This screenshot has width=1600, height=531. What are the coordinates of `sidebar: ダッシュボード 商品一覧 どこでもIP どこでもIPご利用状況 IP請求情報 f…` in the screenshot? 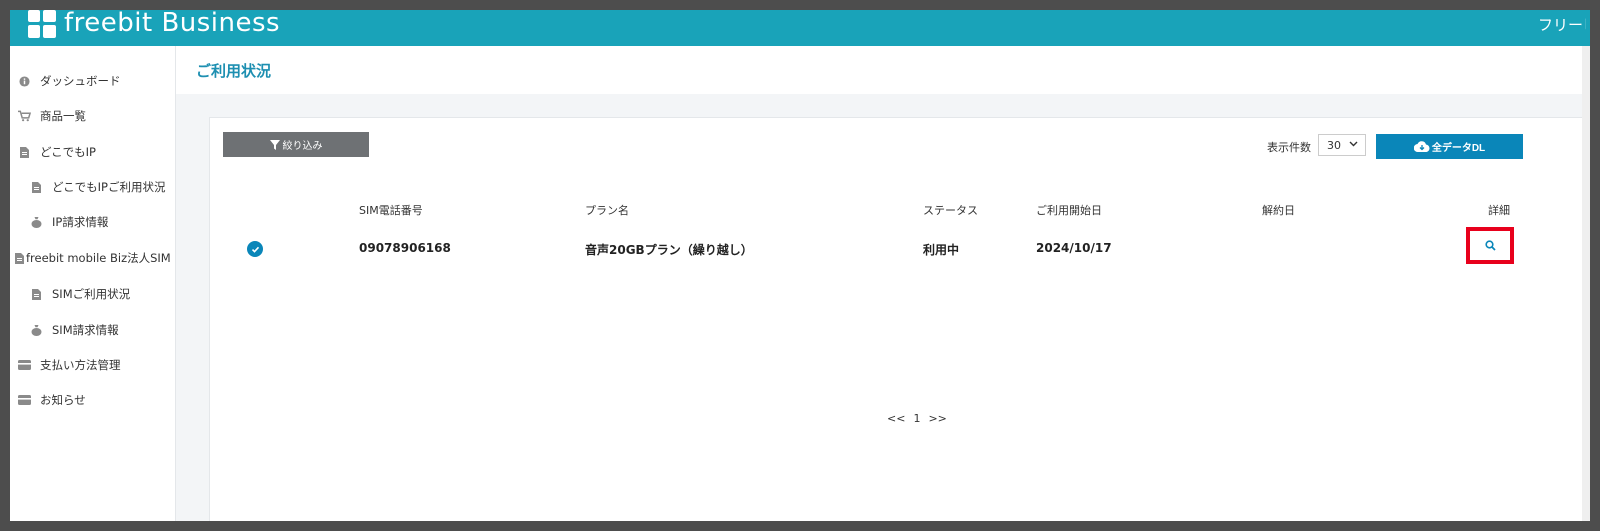 It's located at (93, 283).